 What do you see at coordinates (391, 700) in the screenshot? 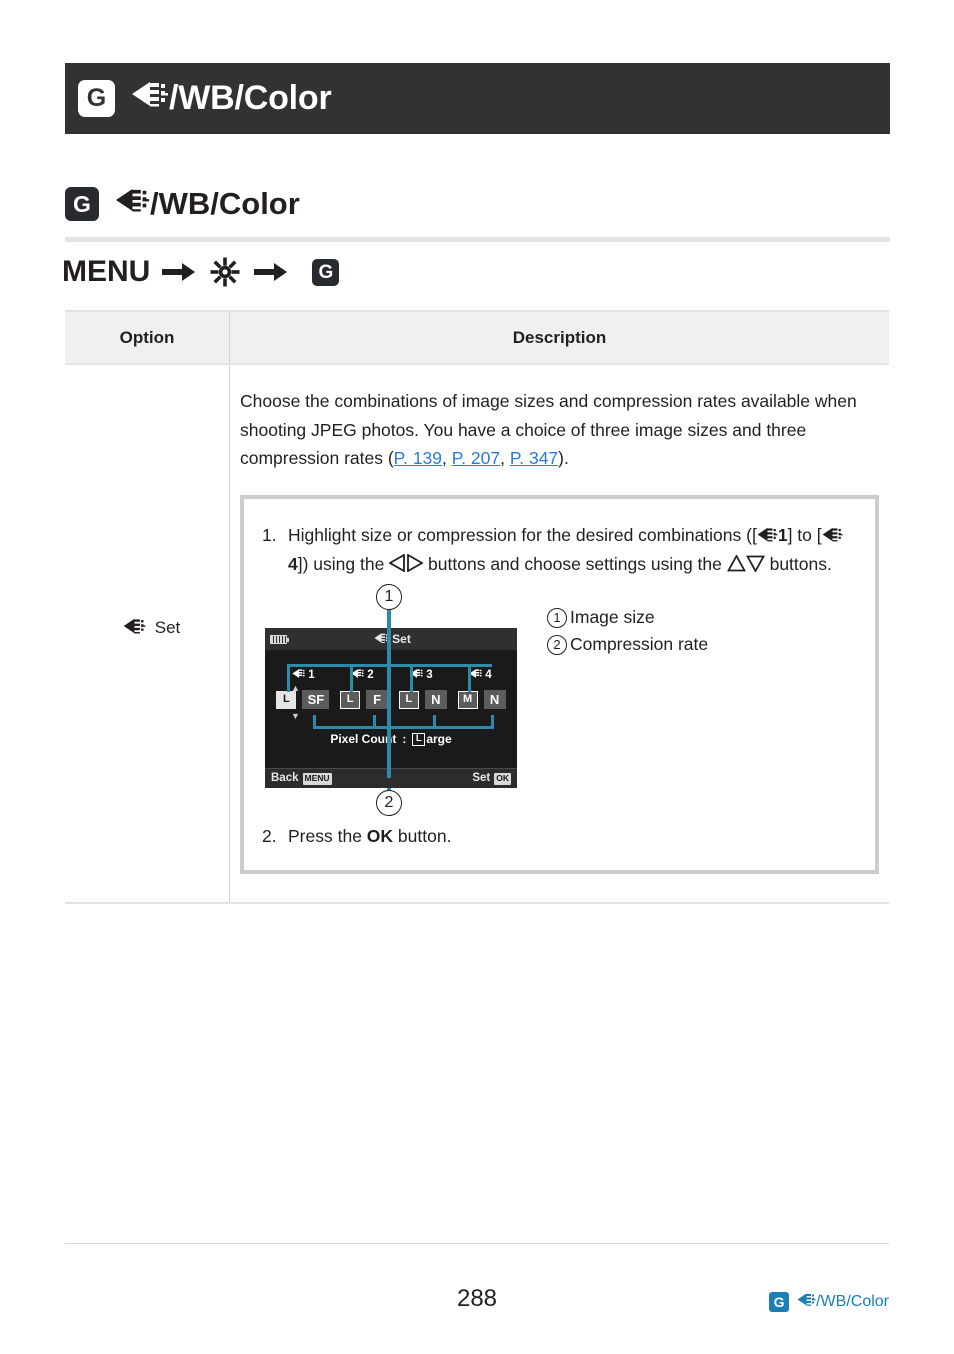
I see `lcd-setting-row: L SF L F L N M N` at bounding box center [391, 700].